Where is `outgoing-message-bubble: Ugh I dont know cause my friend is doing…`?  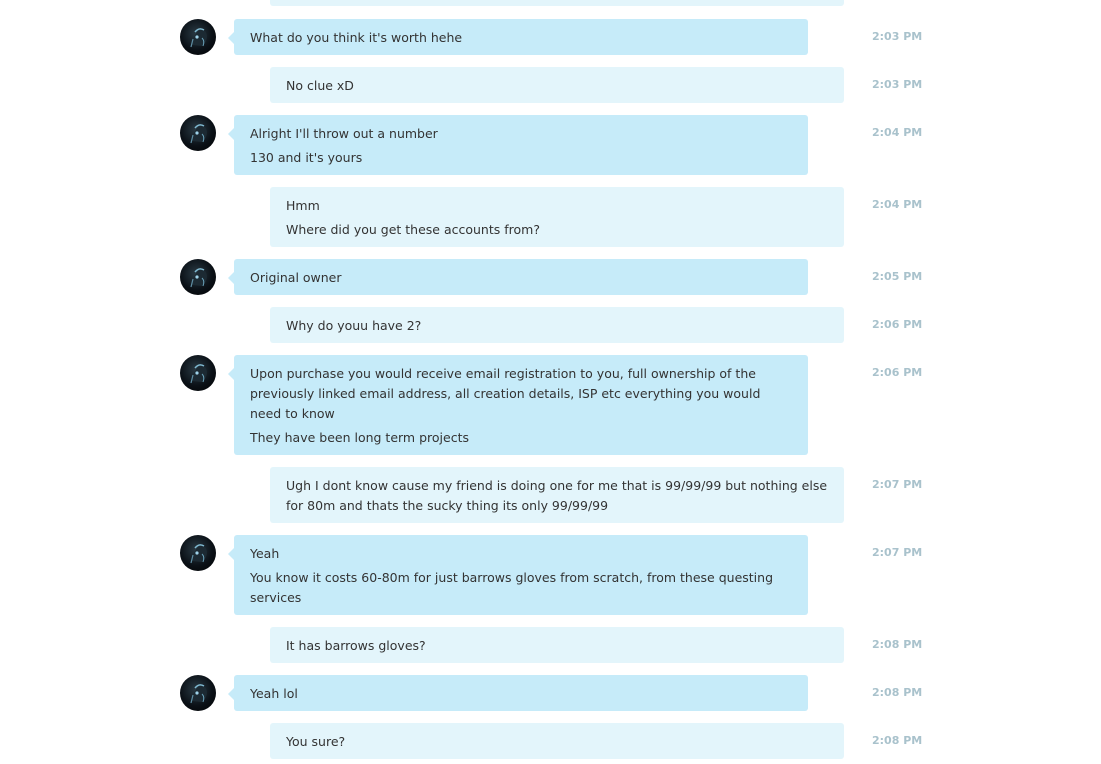 outgoing-message-bubble: Ugh I dont know cause my friend is doing… is located at coordinates (557, 495).